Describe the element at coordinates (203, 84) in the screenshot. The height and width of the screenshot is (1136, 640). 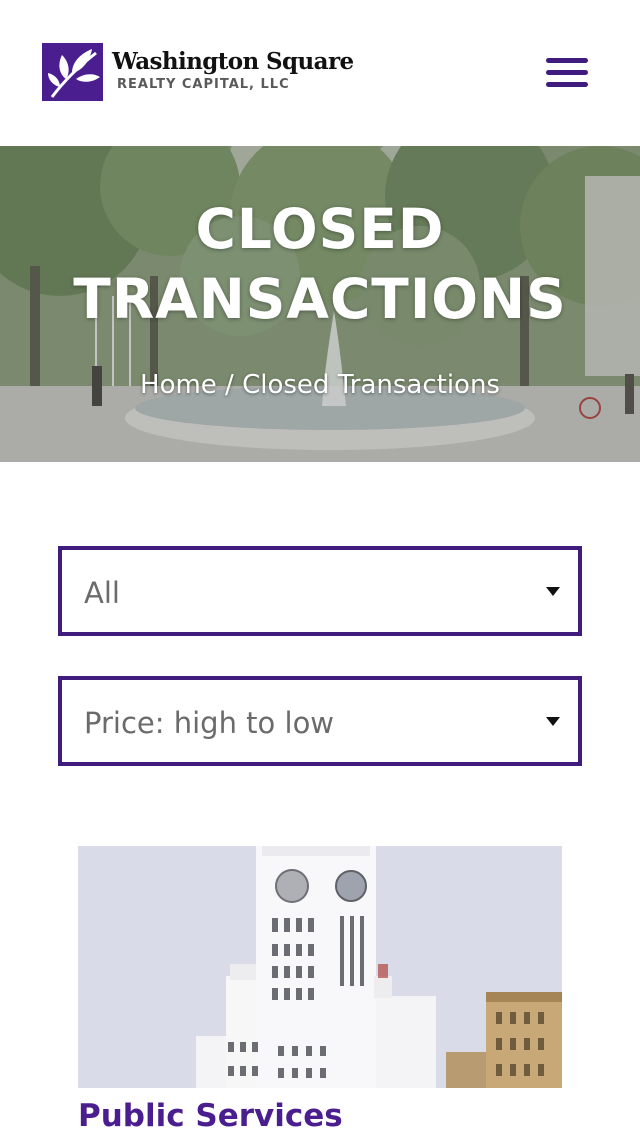
I see `brand-subtitle: REALTY CAPITAL, LLC` at that location.